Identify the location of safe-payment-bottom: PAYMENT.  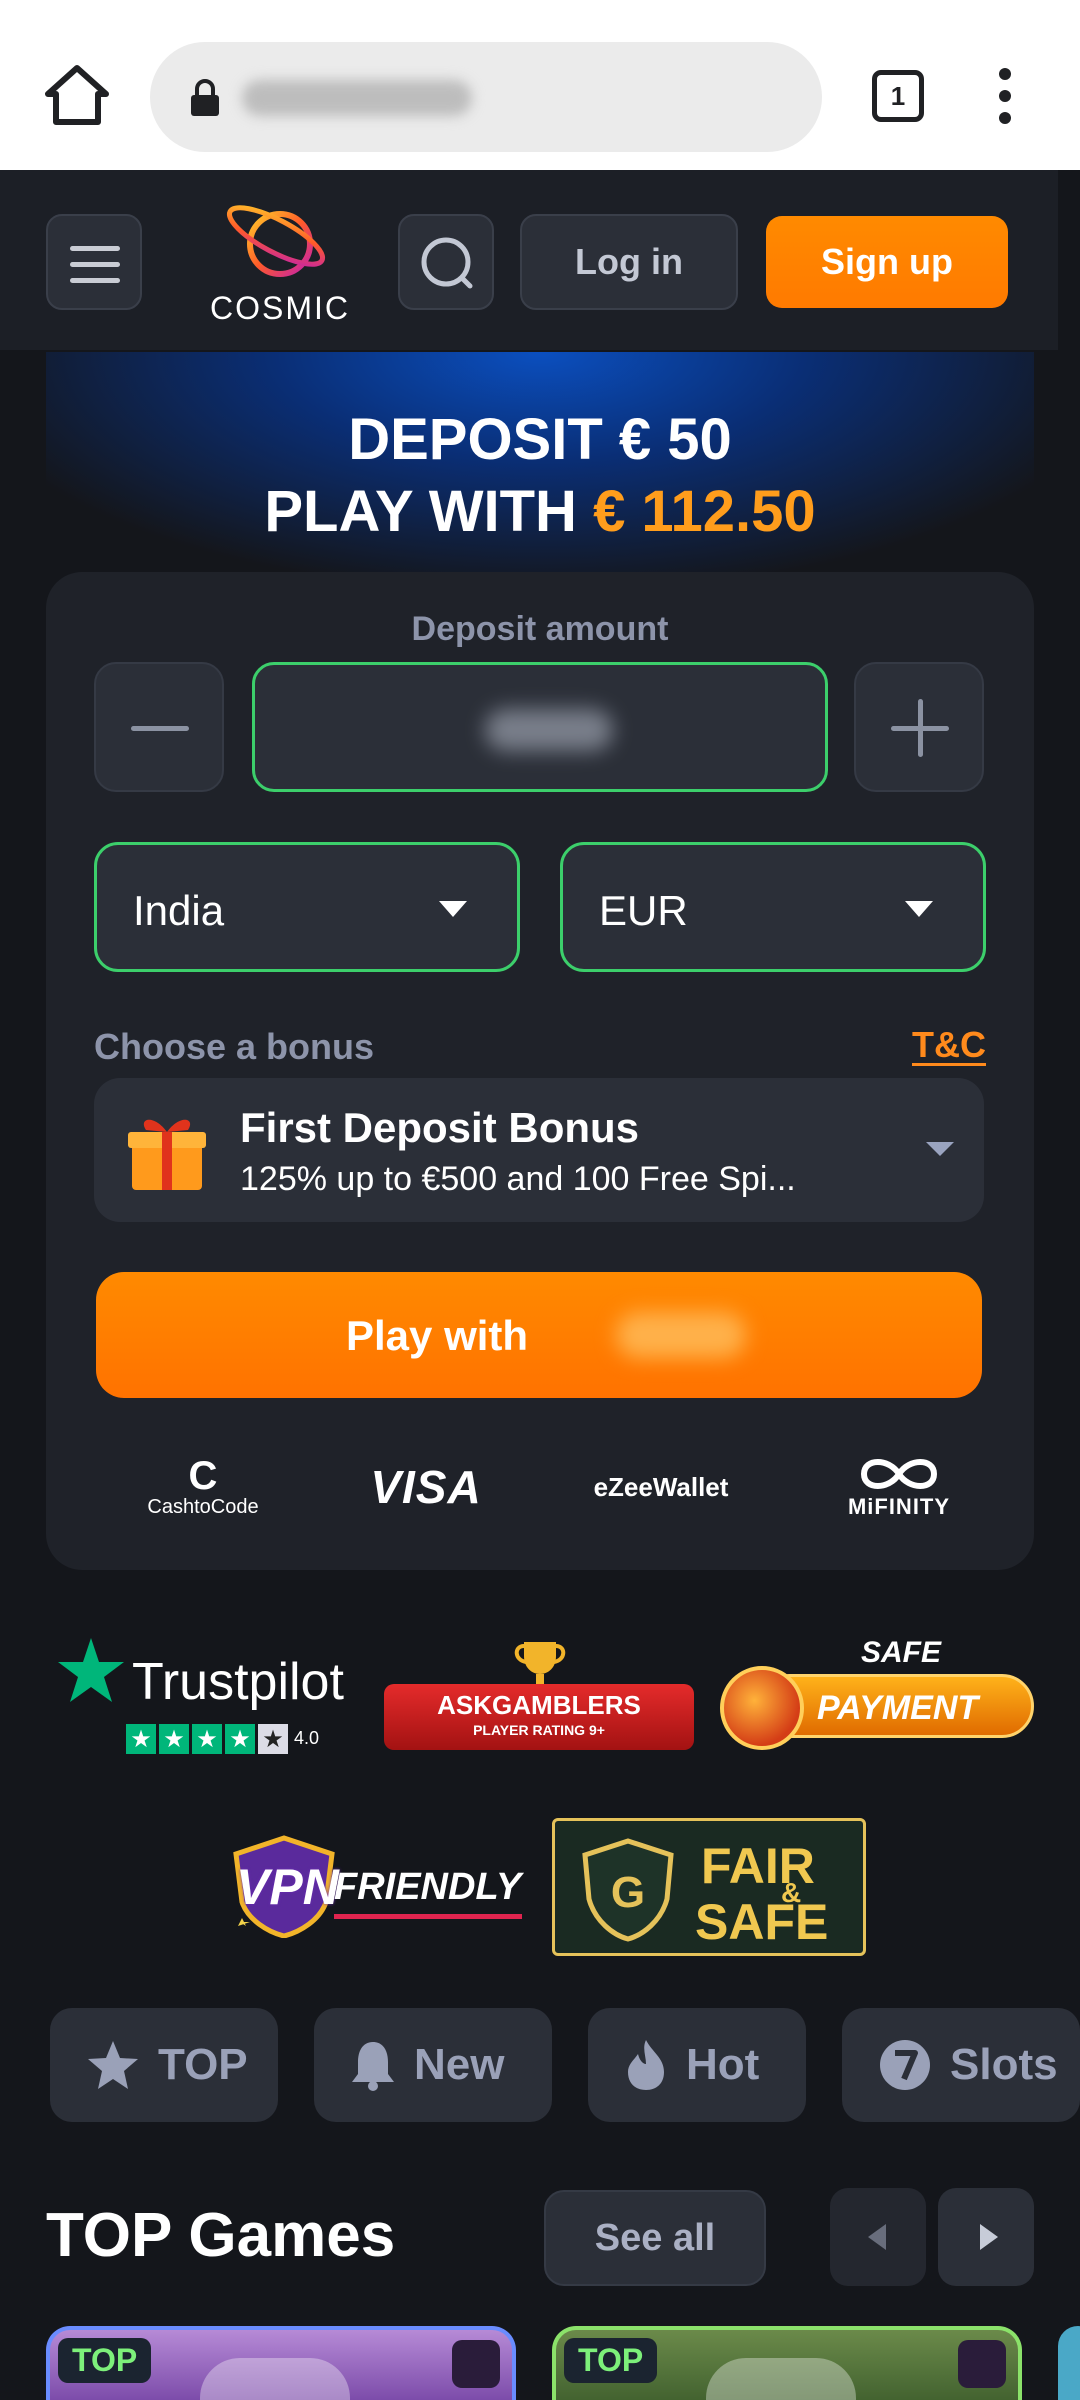
(898, 1708).